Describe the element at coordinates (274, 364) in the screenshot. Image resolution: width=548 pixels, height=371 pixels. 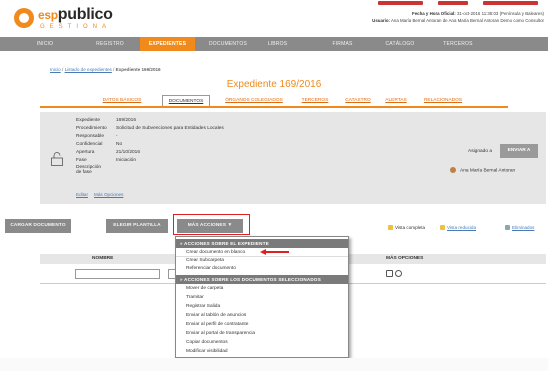
I see `page-footer` at that location.